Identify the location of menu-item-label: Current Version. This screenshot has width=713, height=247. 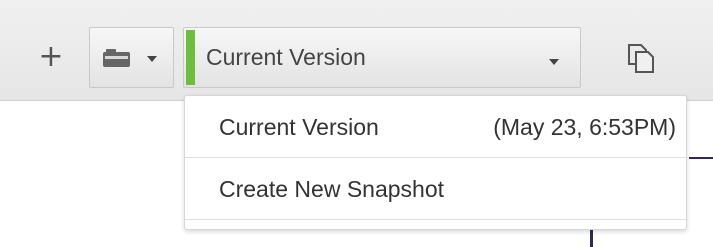
(299, 127).